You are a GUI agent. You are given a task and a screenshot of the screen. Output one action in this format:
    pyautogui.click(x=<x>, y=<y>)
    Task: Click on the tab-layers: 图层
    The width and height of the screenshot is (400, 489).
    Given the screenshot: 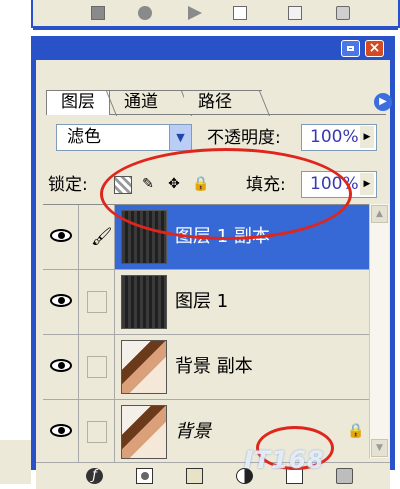 What is the action you would take?
    pyautogui.click(x=87, y=103)
    